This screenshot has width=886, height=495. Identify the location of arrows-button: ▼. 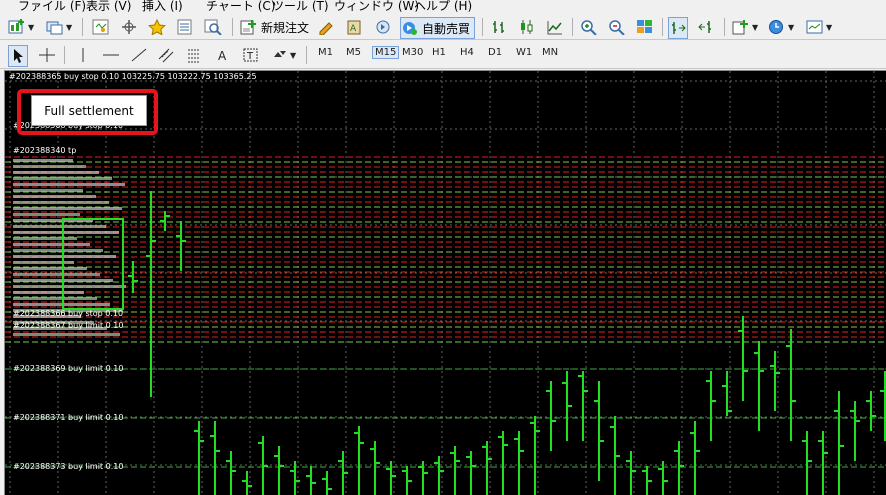
(283, 55).